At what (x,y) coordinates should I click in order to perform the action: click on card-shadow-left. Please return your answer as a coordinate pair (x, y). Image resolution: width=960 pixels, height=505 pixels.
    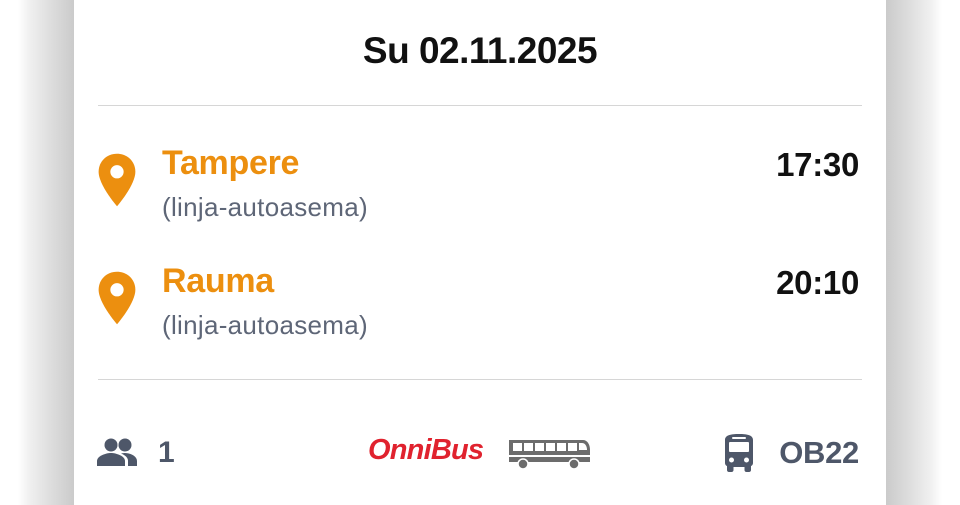
    Looking at the image, I should click on (47, 252).